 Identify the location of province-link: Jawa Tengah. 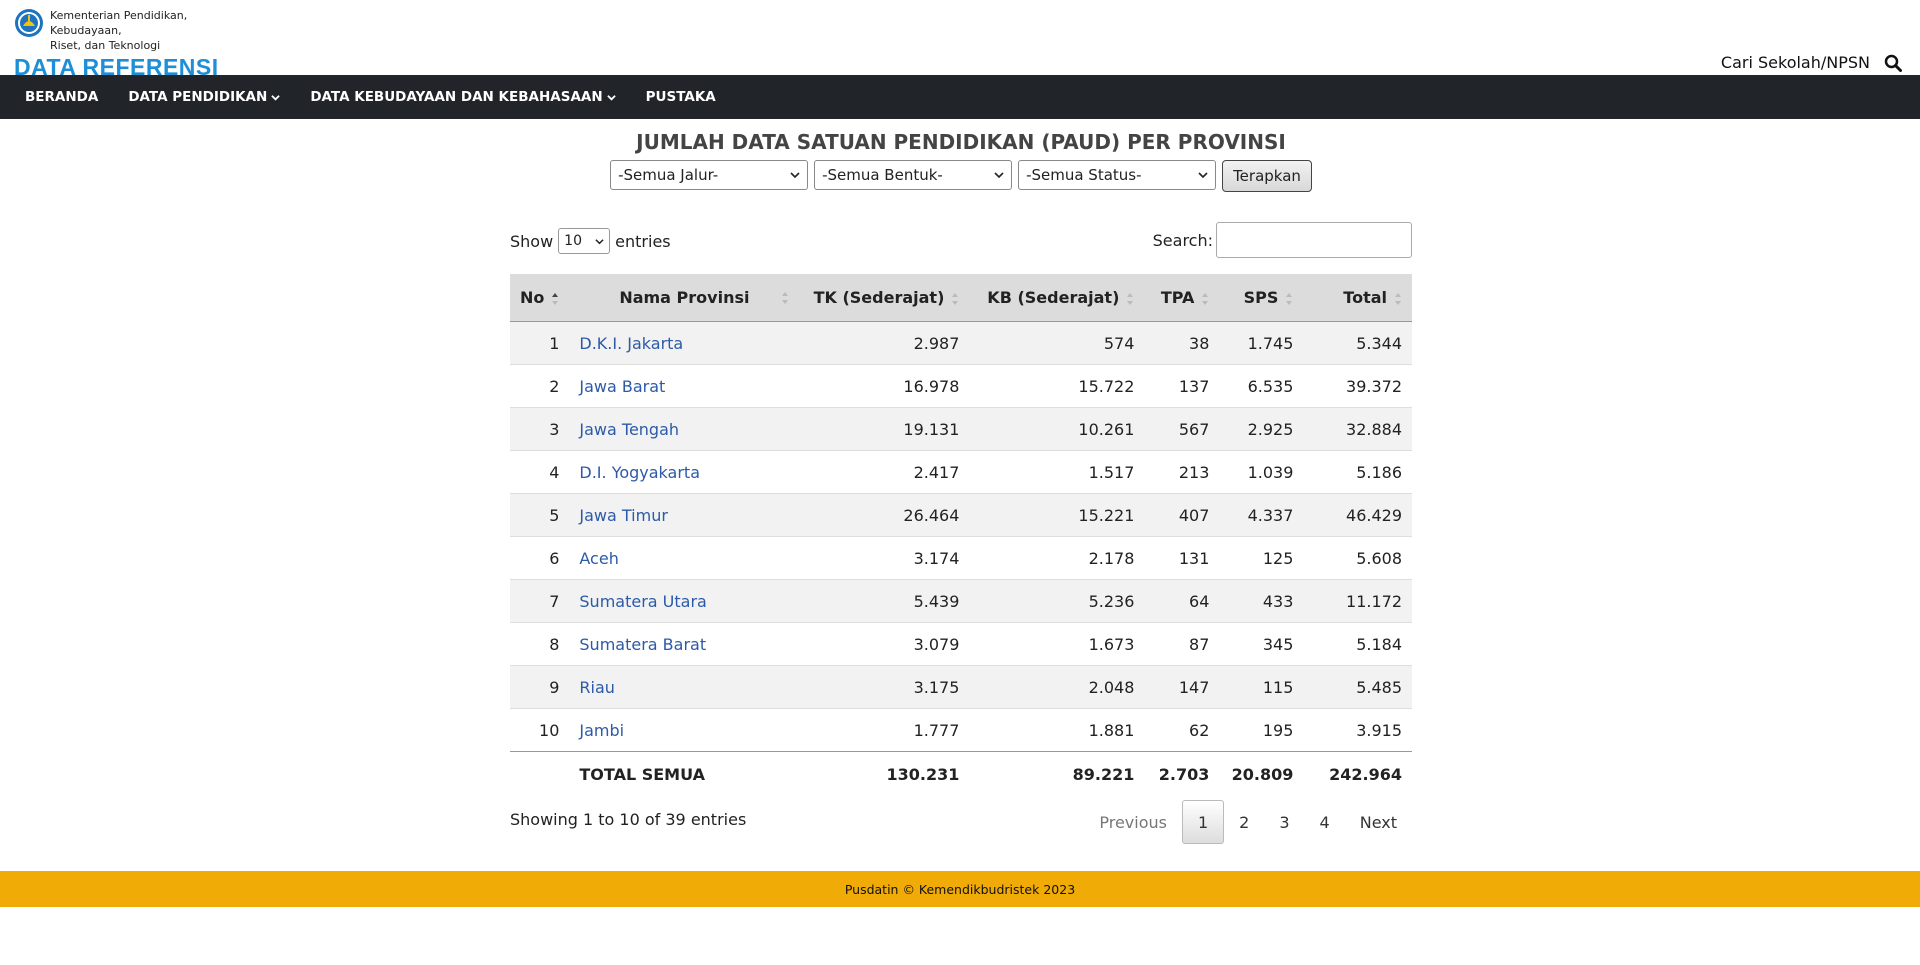
(629, 429).